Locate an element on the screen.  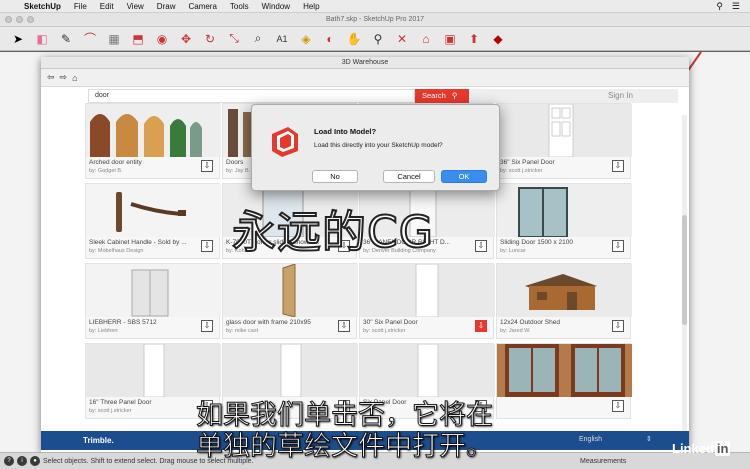
tile-name: glass door with frame 210x95 is located at coordinates (268, 322).